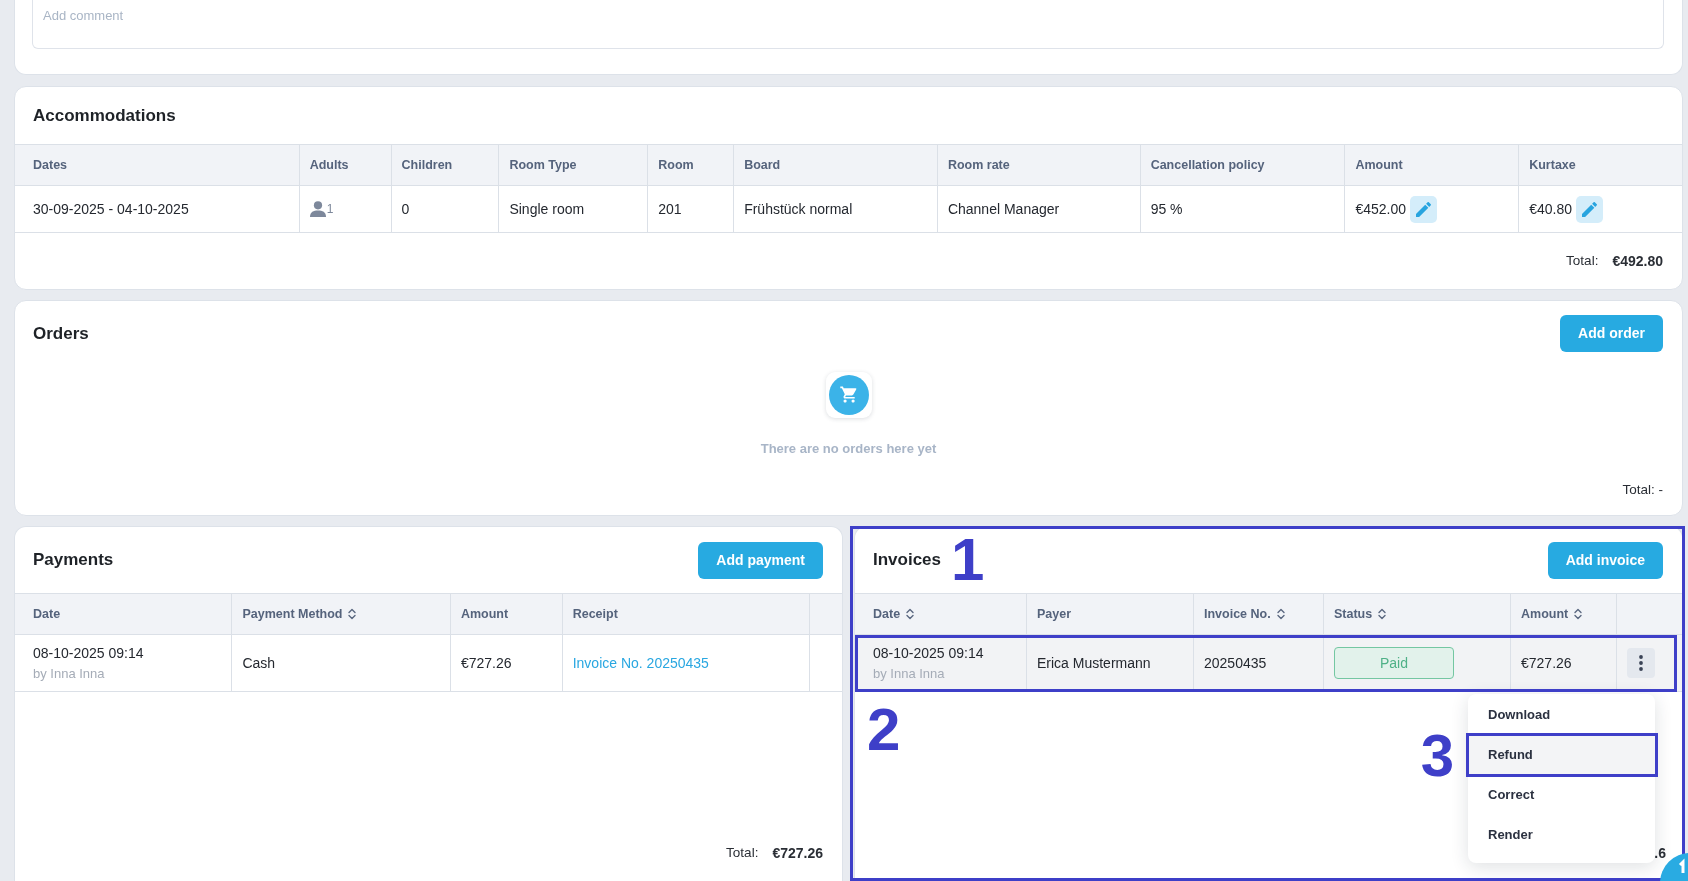  Describe the element at coordinates (1259, 663) in the screenshot. I see `table-cell: 20250435` at that location.